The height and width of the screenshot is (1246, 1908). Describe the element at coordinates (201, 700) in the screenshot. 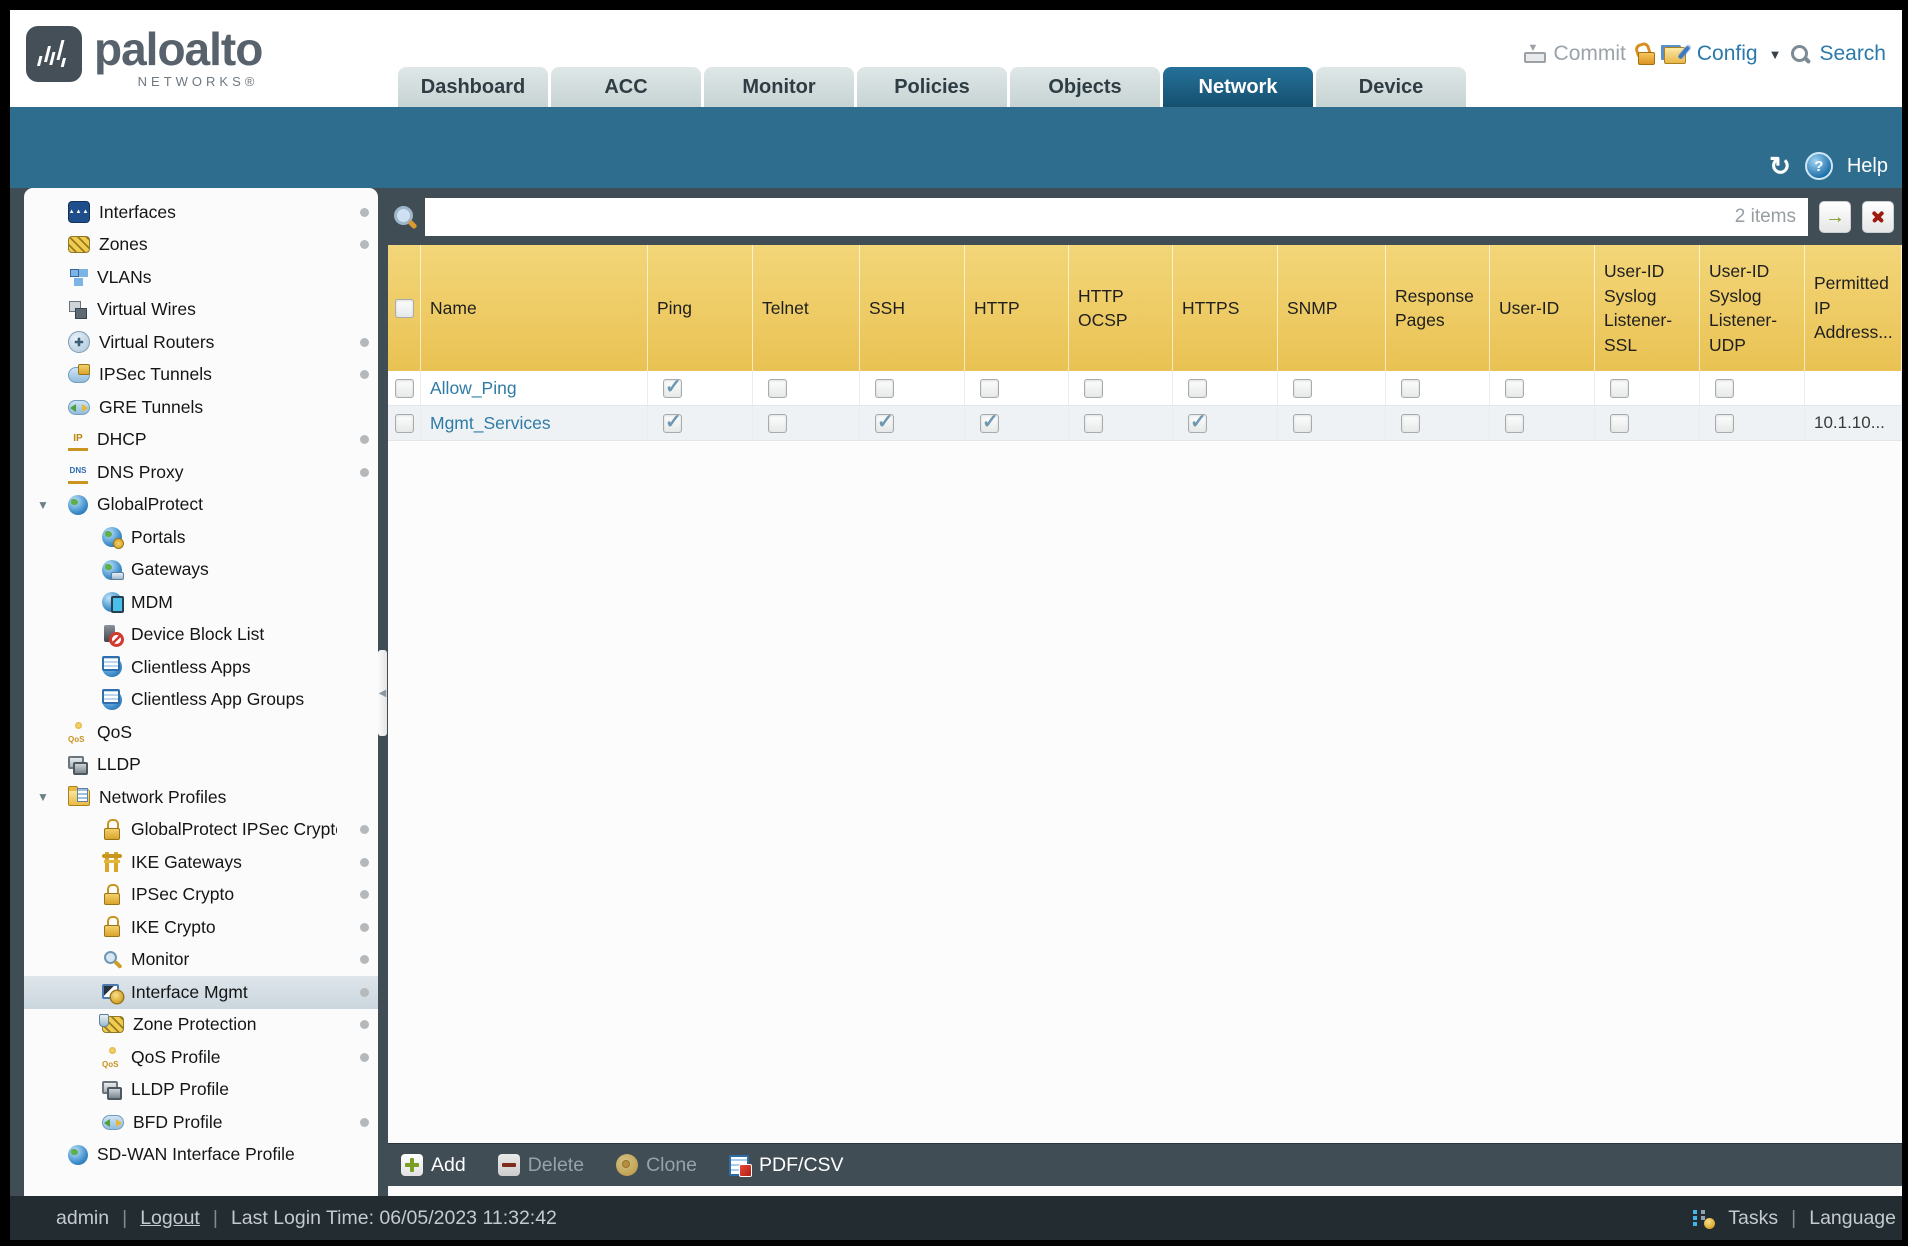

I see `sidebar-item-clientless-app-groups: Clientless App Groups` at that location.